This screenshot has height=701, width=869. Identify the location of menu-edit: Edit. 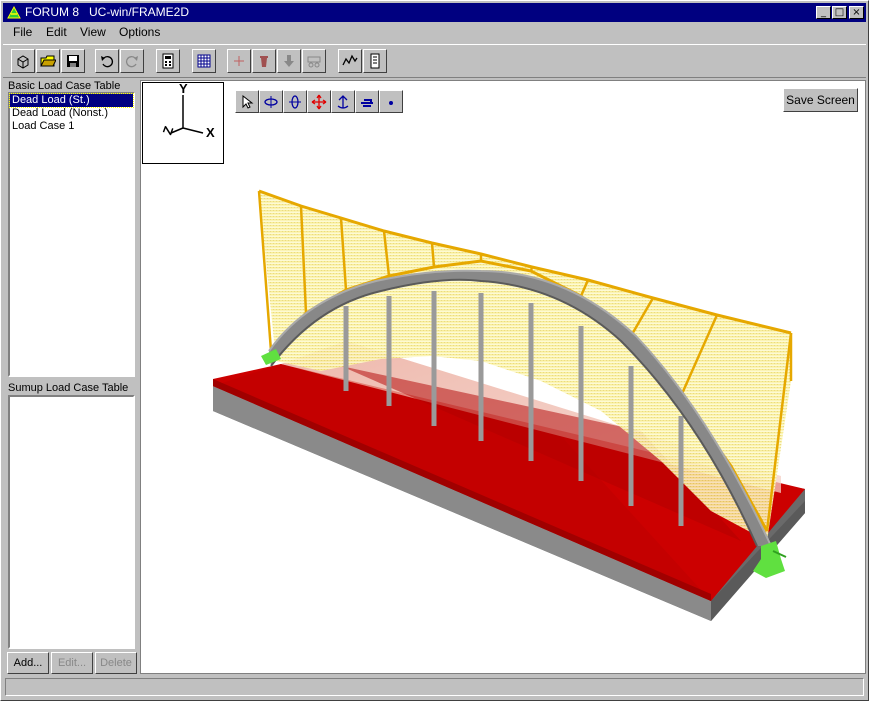
(56, 32).